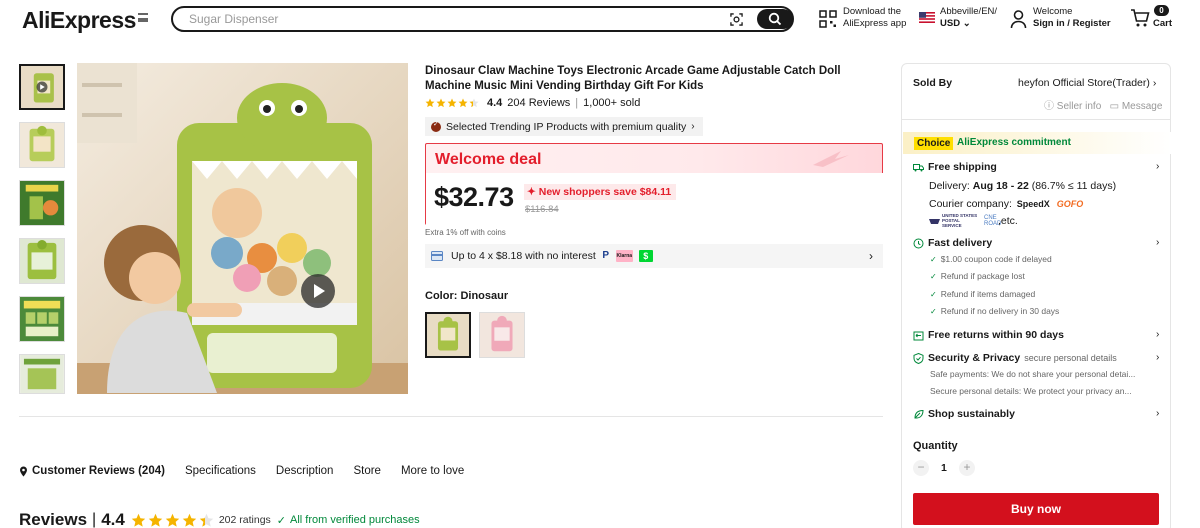 Image resolution: width=1200 pixels, height=528 pixels. I want to click on sold-count: 1,000+ sold, so click(612, 103).